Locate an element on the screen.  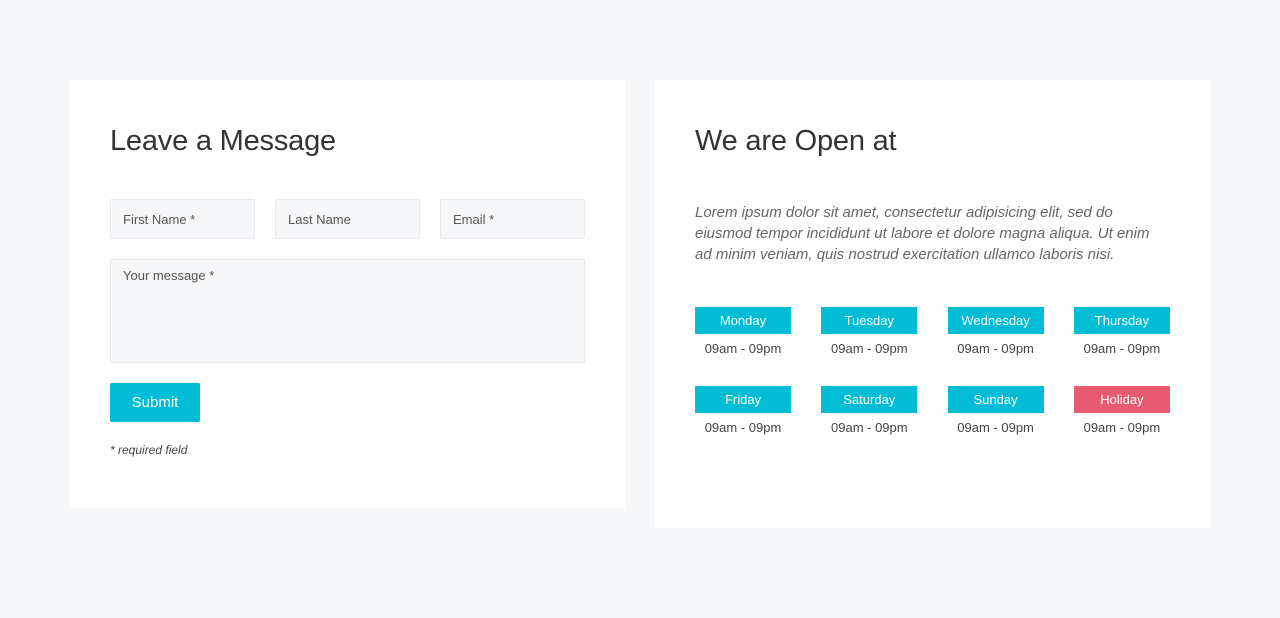
day-badge: Friday is located at coordinates (743, 399).